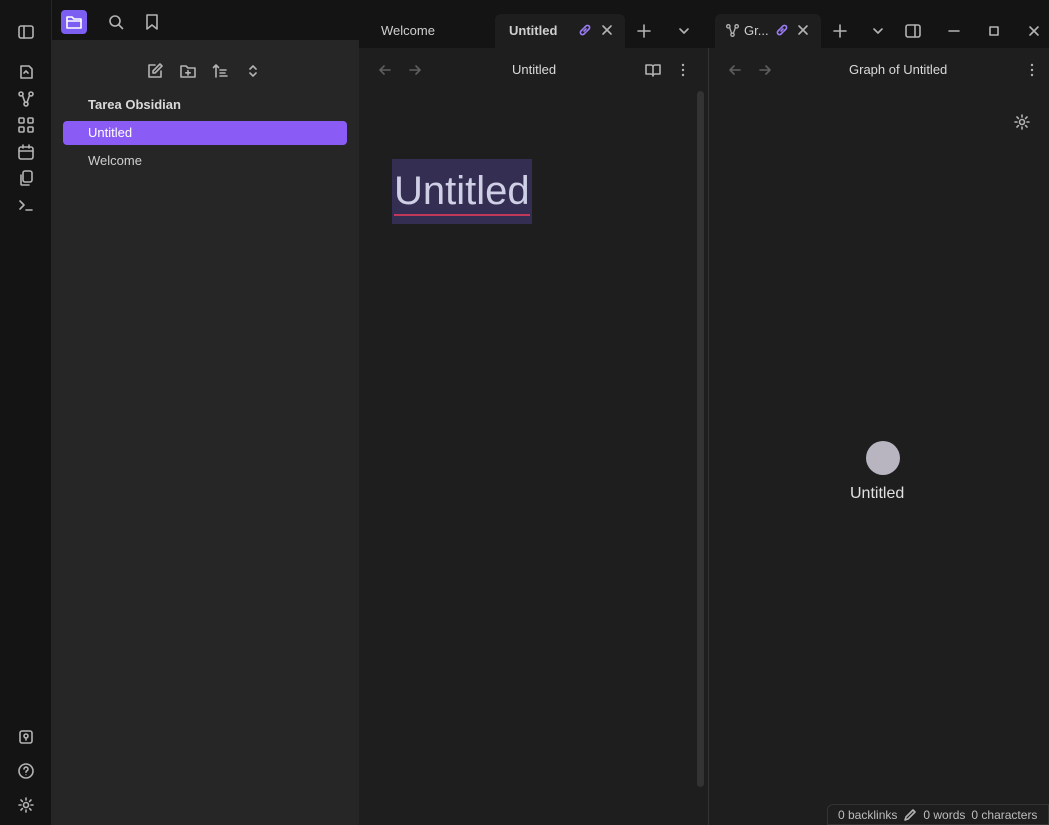 The image size is (1049, 825). Describe the element at coordinates (26, 412) in the screenshot. I see `ribbon` at that location.